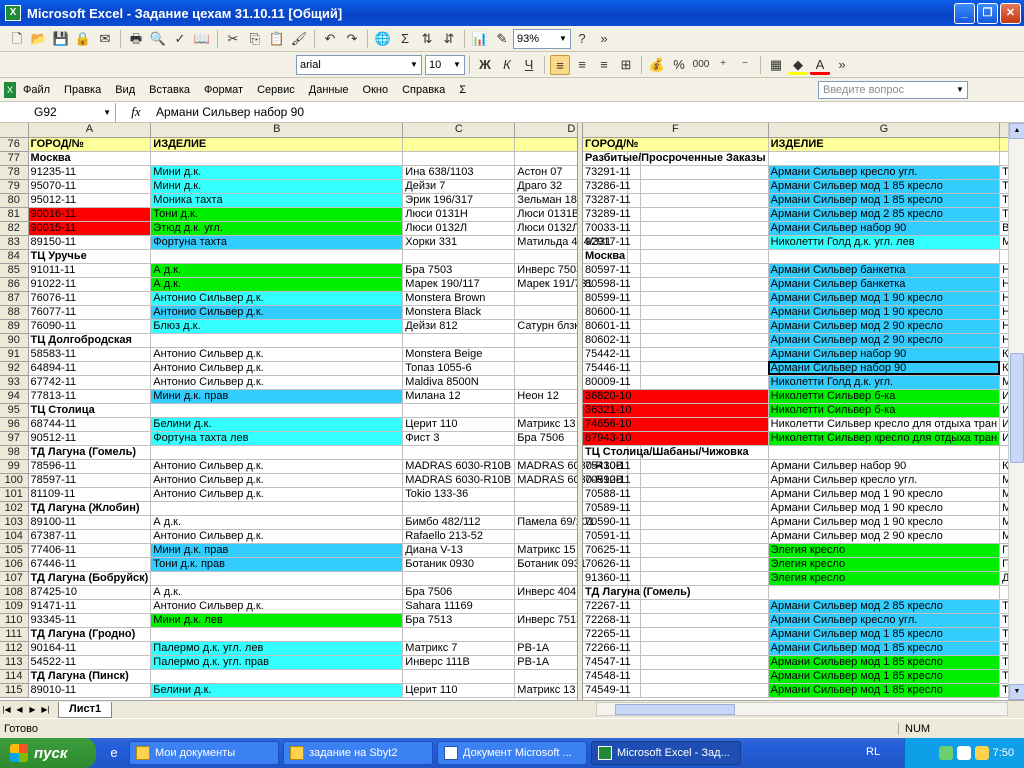  What do you see at coordinates (459, 130) in the screenshot?
I see `column-header: C` at bounding box center [459, 130].